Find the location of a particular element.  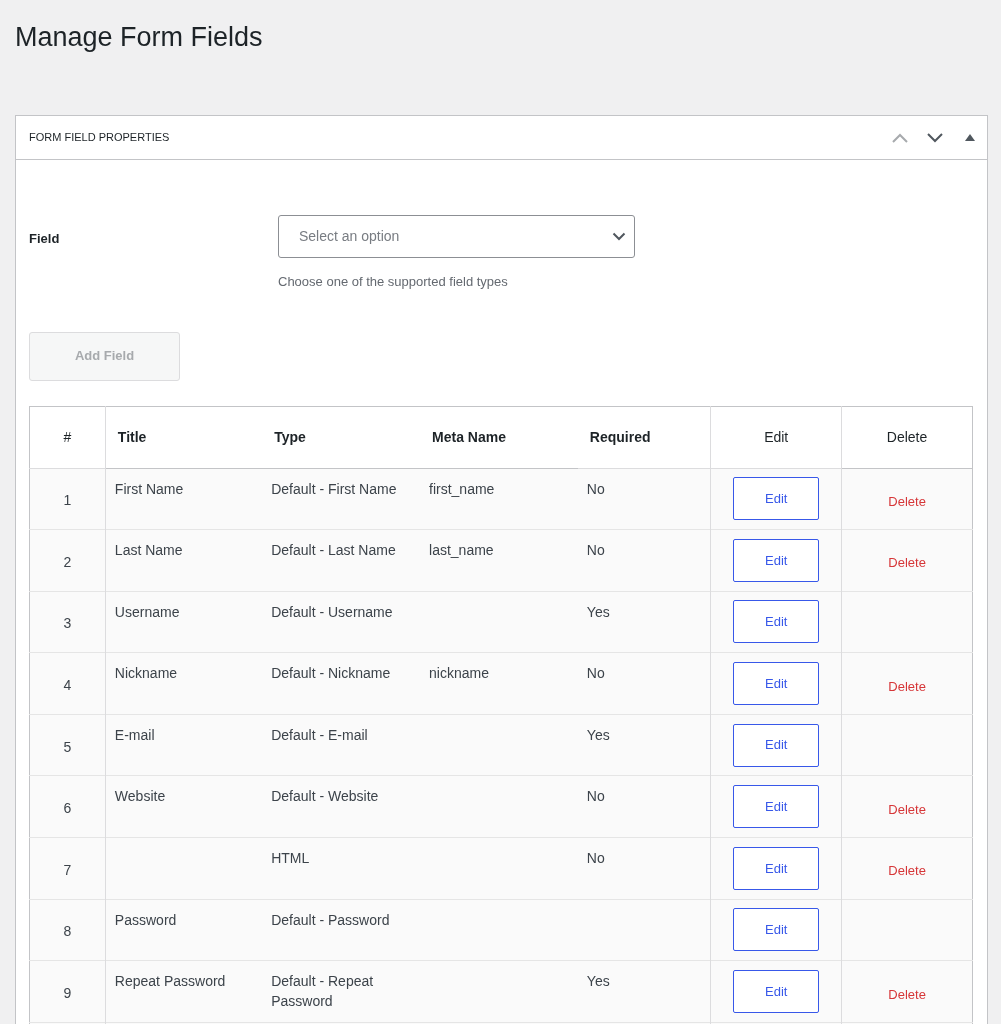

table-cell: Default - Password is located at coordinates (330, 919).